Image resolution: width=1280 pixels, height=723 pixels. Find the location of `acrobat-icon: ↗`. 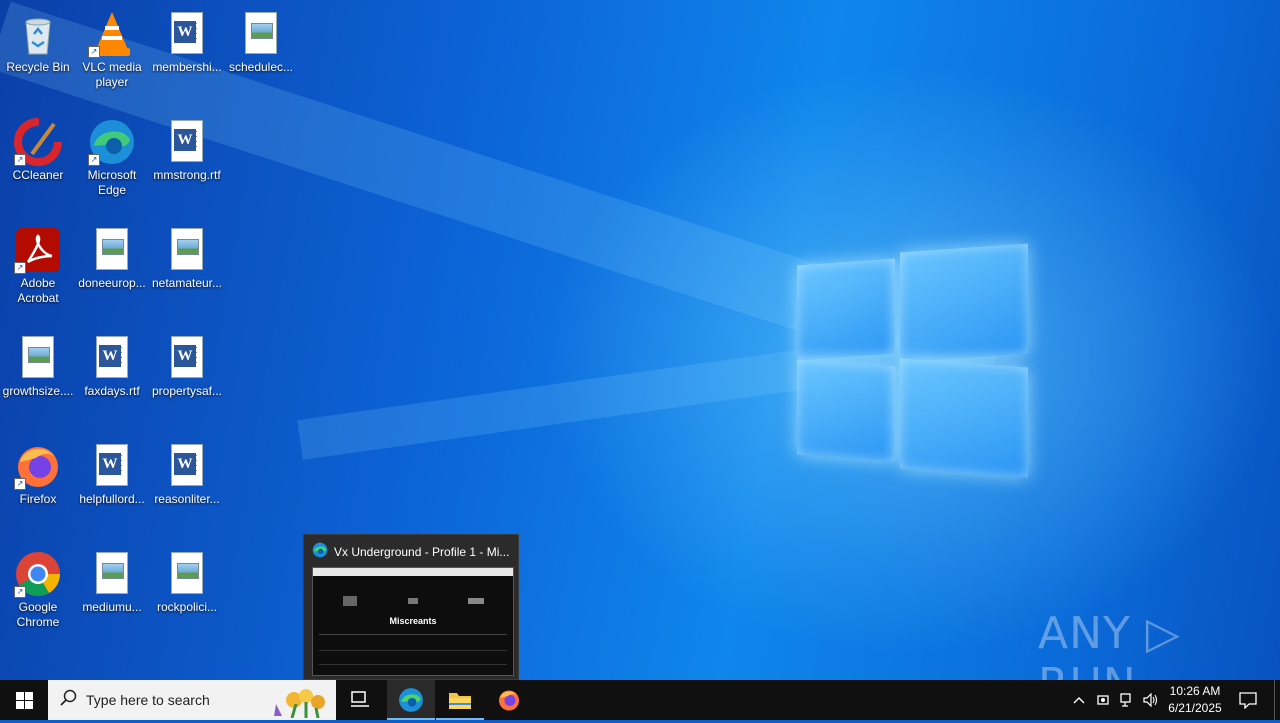

acrobat-icon: ↗ is located at coordinates (38, 250).